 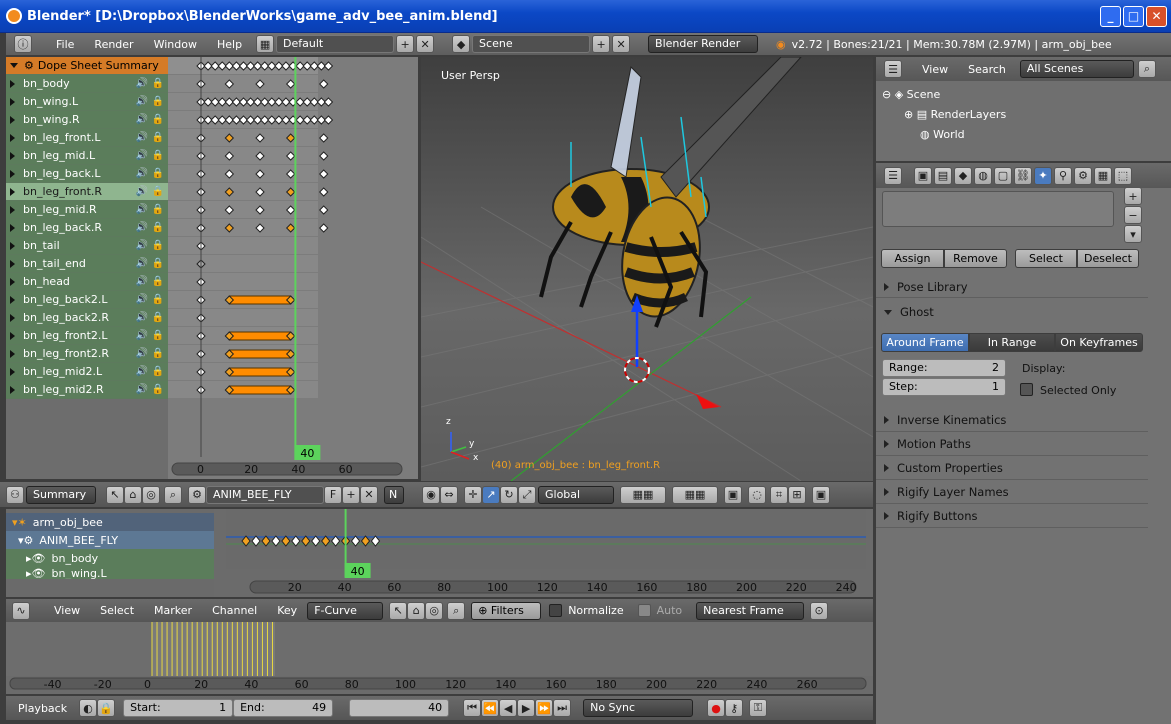 I want to click on outliner-item-world: ◍ World, so click(x=1026, y=135).